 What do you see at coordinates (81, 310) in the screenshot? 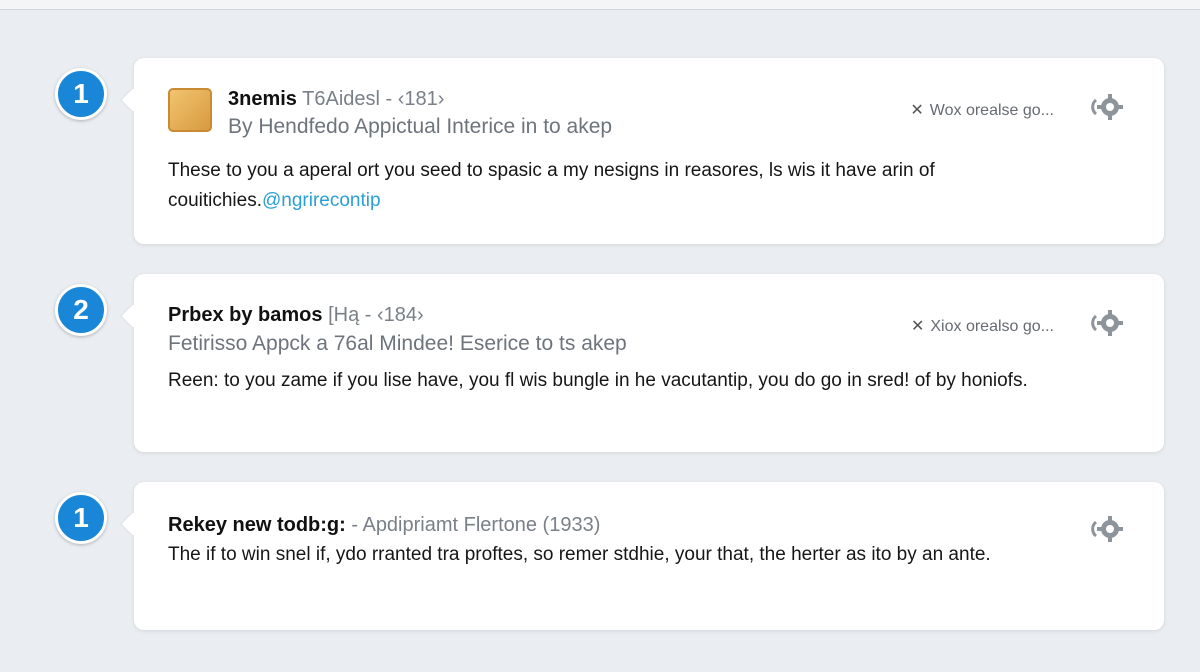
I see `post-number-badge: 2` at bounding box center [81, 310].